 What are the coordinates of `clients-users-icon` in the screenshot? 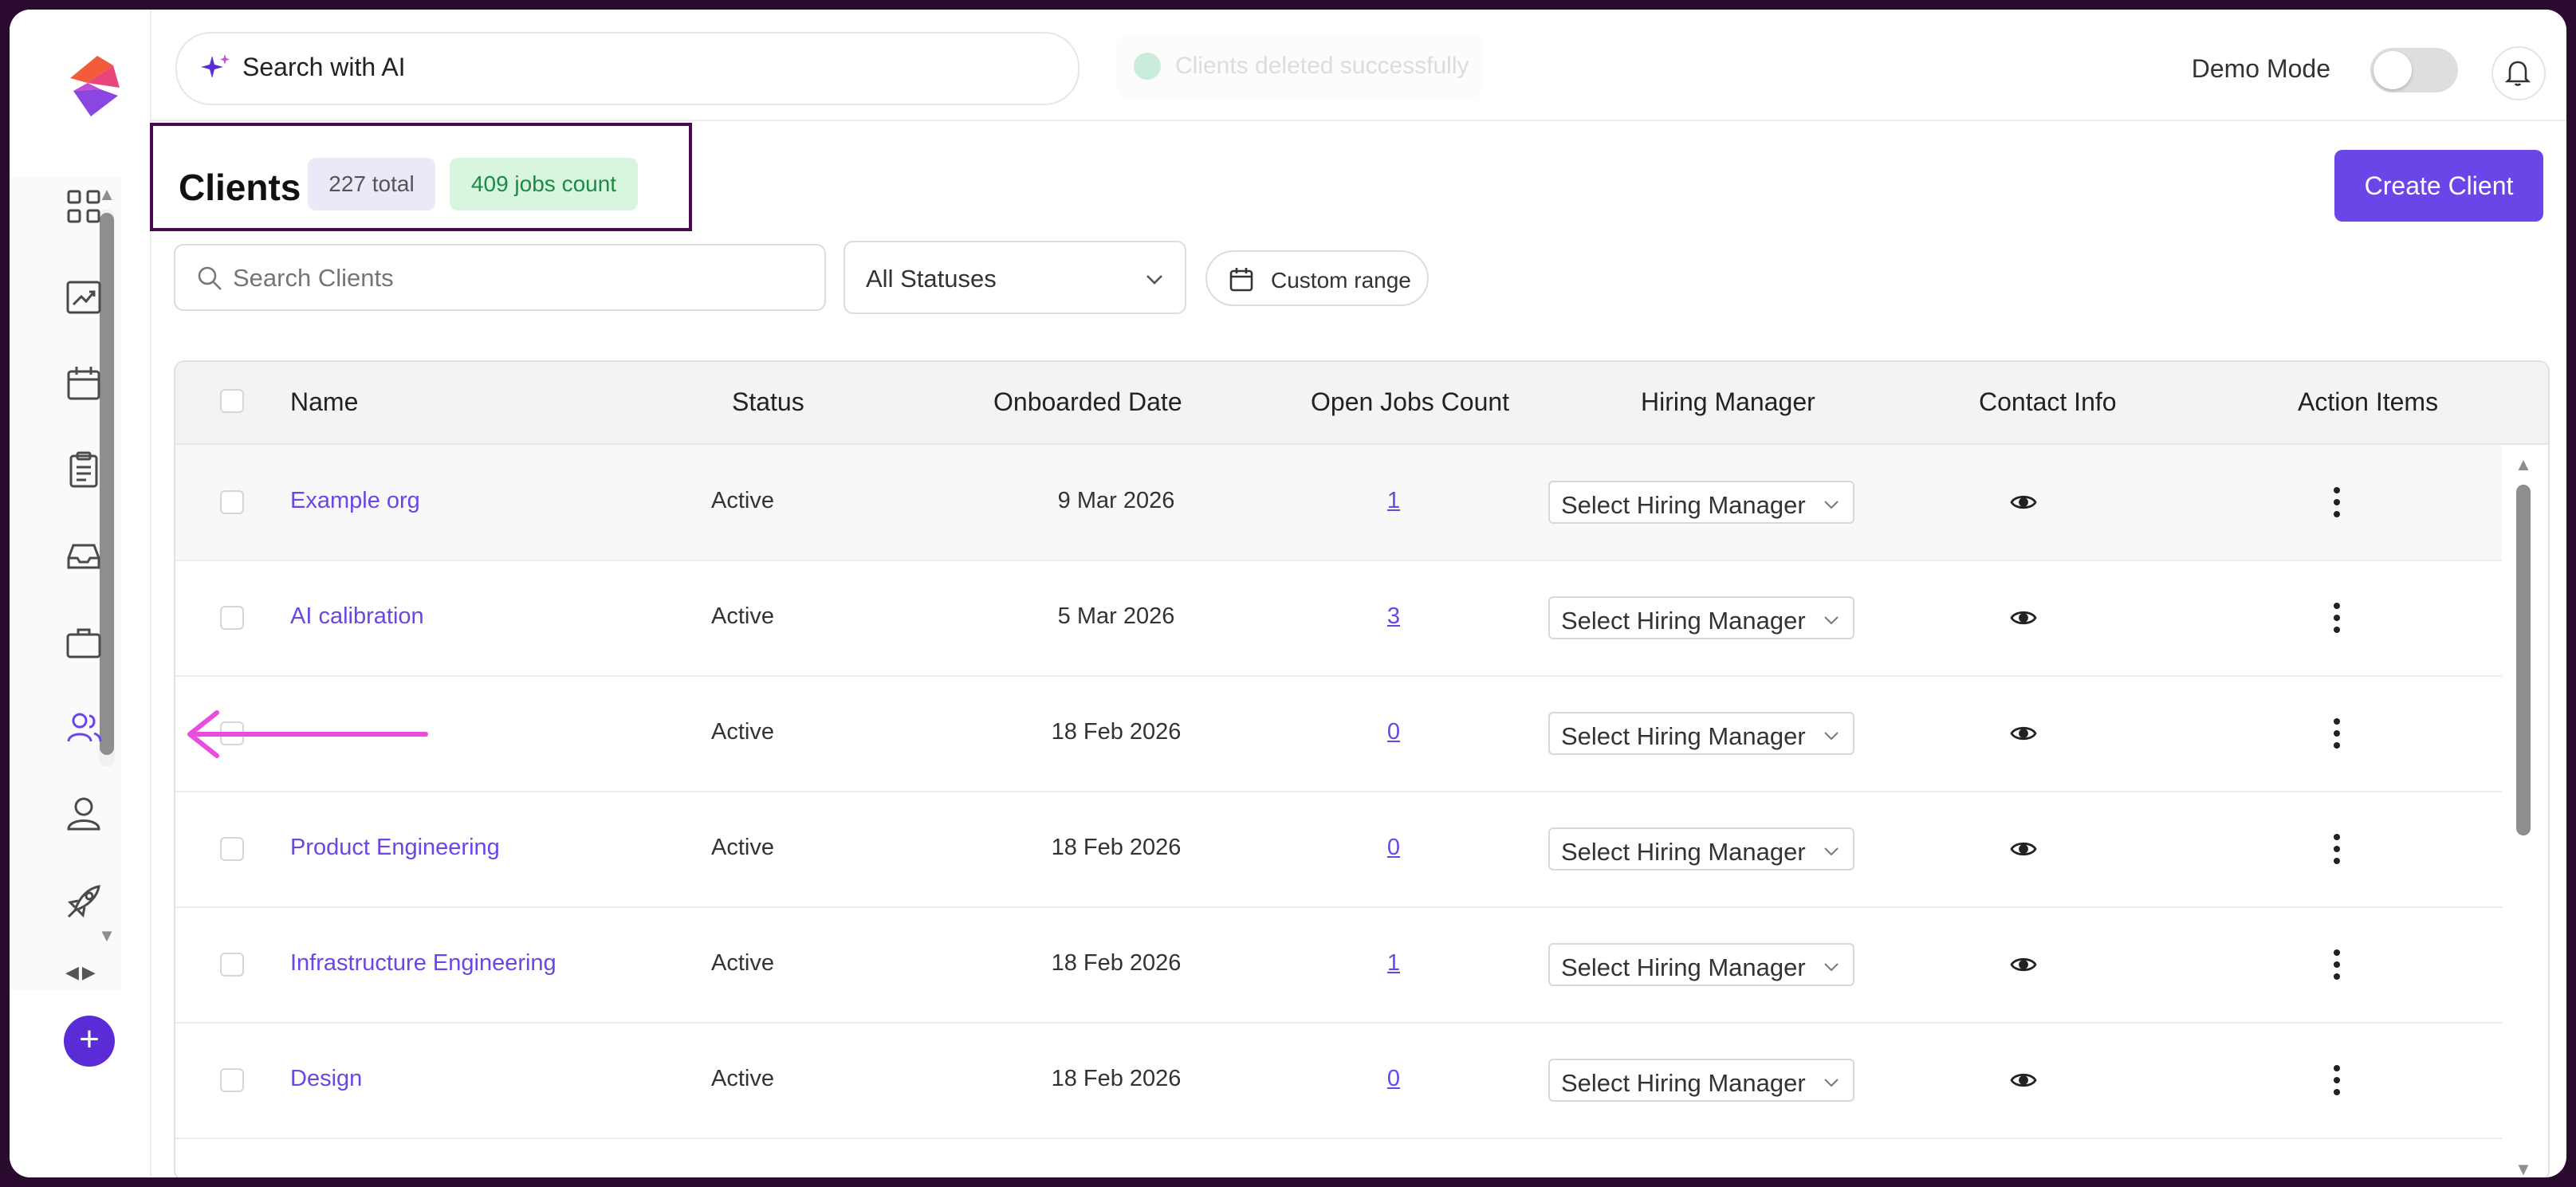 It's located at (84, 729).